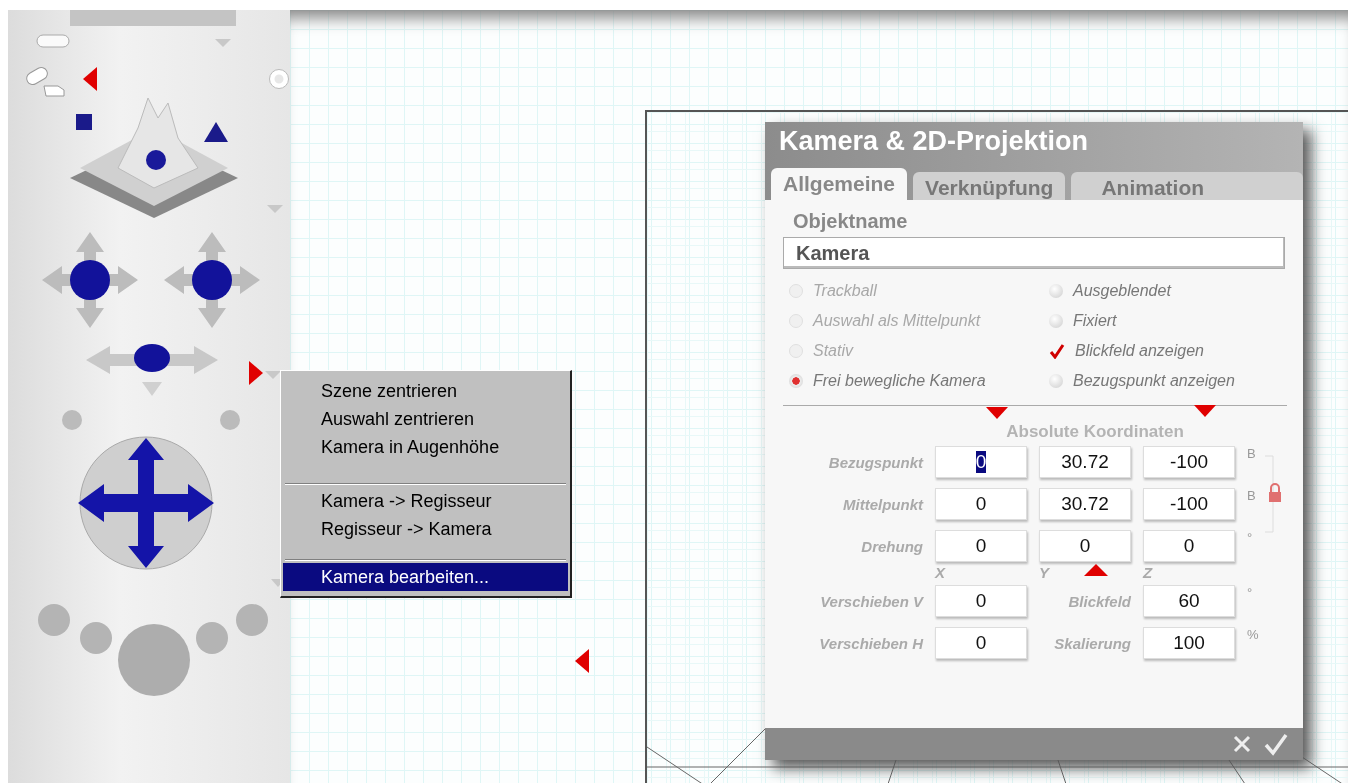 This screenshot has height=783, width=1348. I want to click on option-label: Trackball, so click(845, 291).